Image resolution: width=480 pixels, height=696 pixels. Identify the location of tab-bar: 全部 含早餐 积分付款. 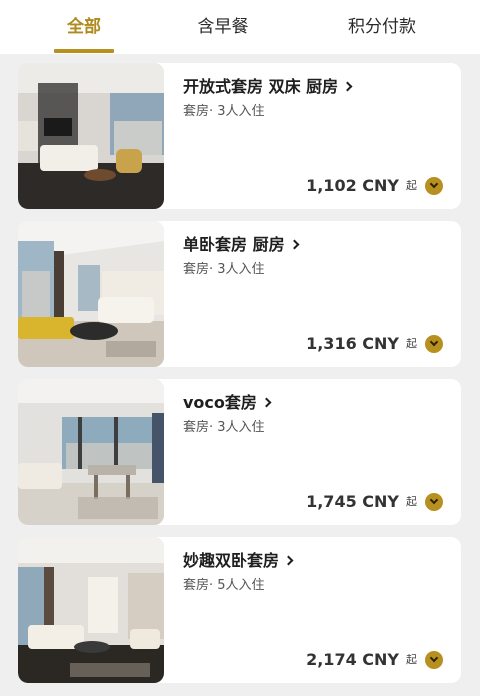
(240, 27).